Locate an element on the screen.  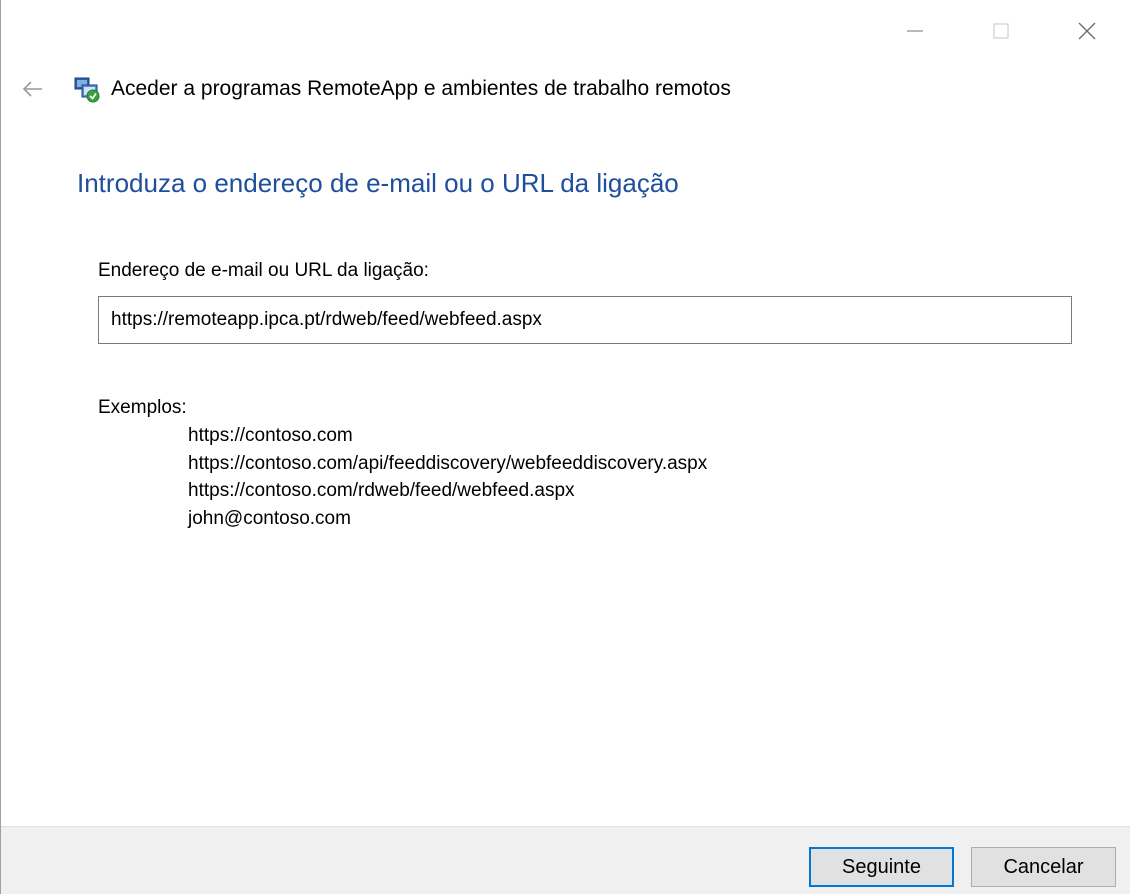
remoteapp-icon is located at coordinates (87, 90).